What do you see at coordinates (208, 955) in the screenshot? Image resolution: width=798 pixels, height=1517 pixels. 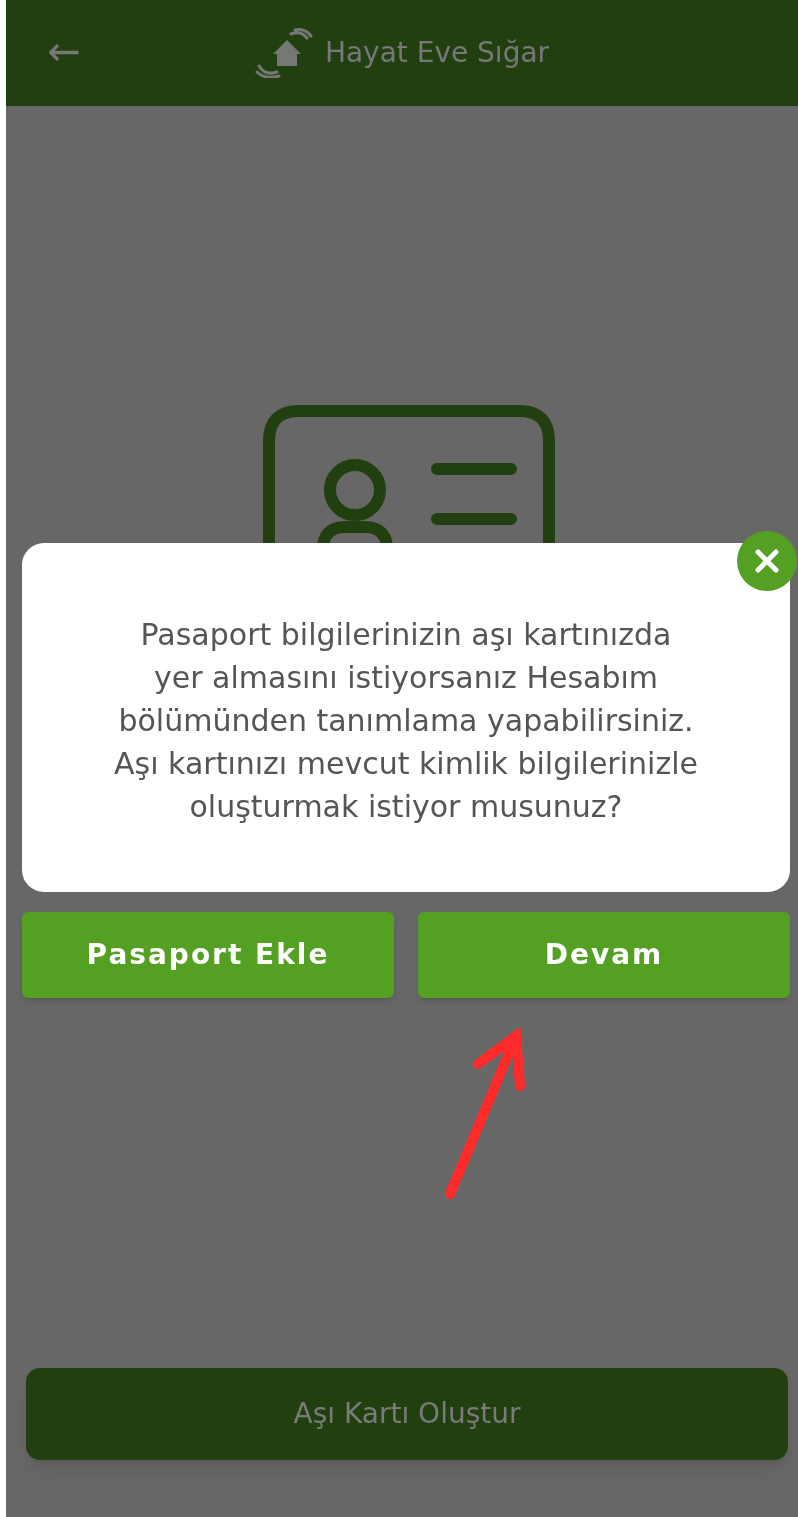 I see `dialog-button: Pasaport Ekle` at bounding box center [208, 955].